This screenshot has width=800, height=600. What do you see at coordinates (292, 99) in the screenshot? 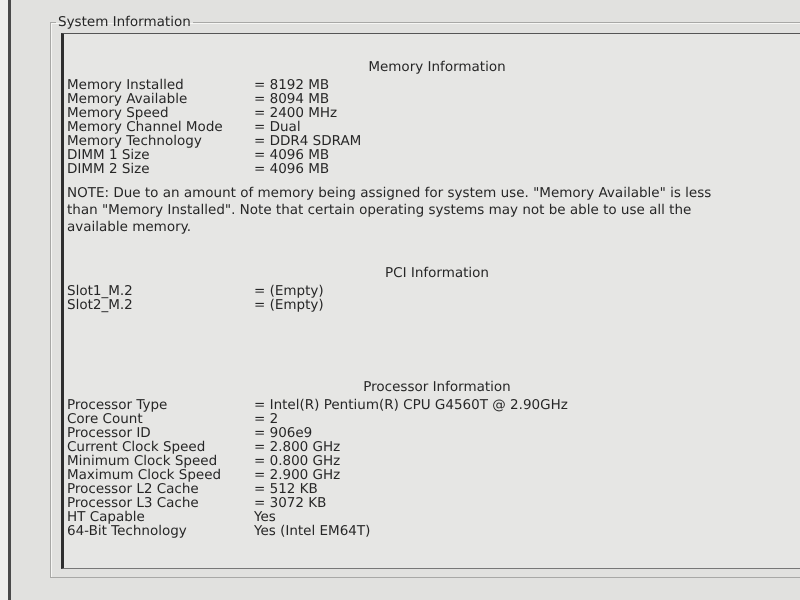
I see `info-value: = 8094 MB` at bounding box center [292, 99].